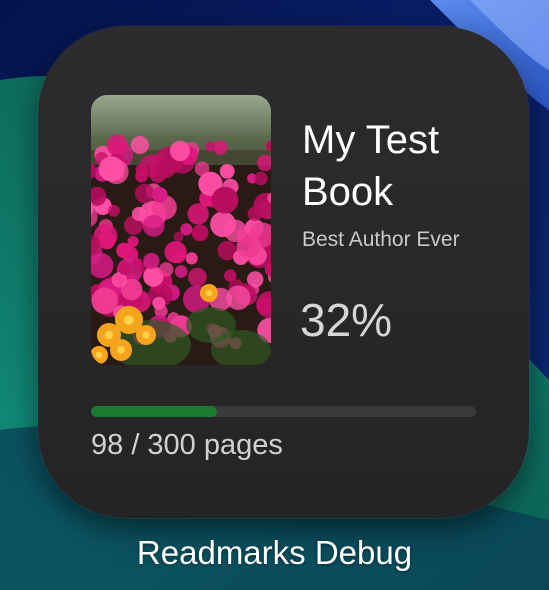 This screenshot has height=590, width=549. What do you see at coordinates (371, 166) in the screenshot?
I see `book-title: My Test Book` at bounding box center [371, 166].